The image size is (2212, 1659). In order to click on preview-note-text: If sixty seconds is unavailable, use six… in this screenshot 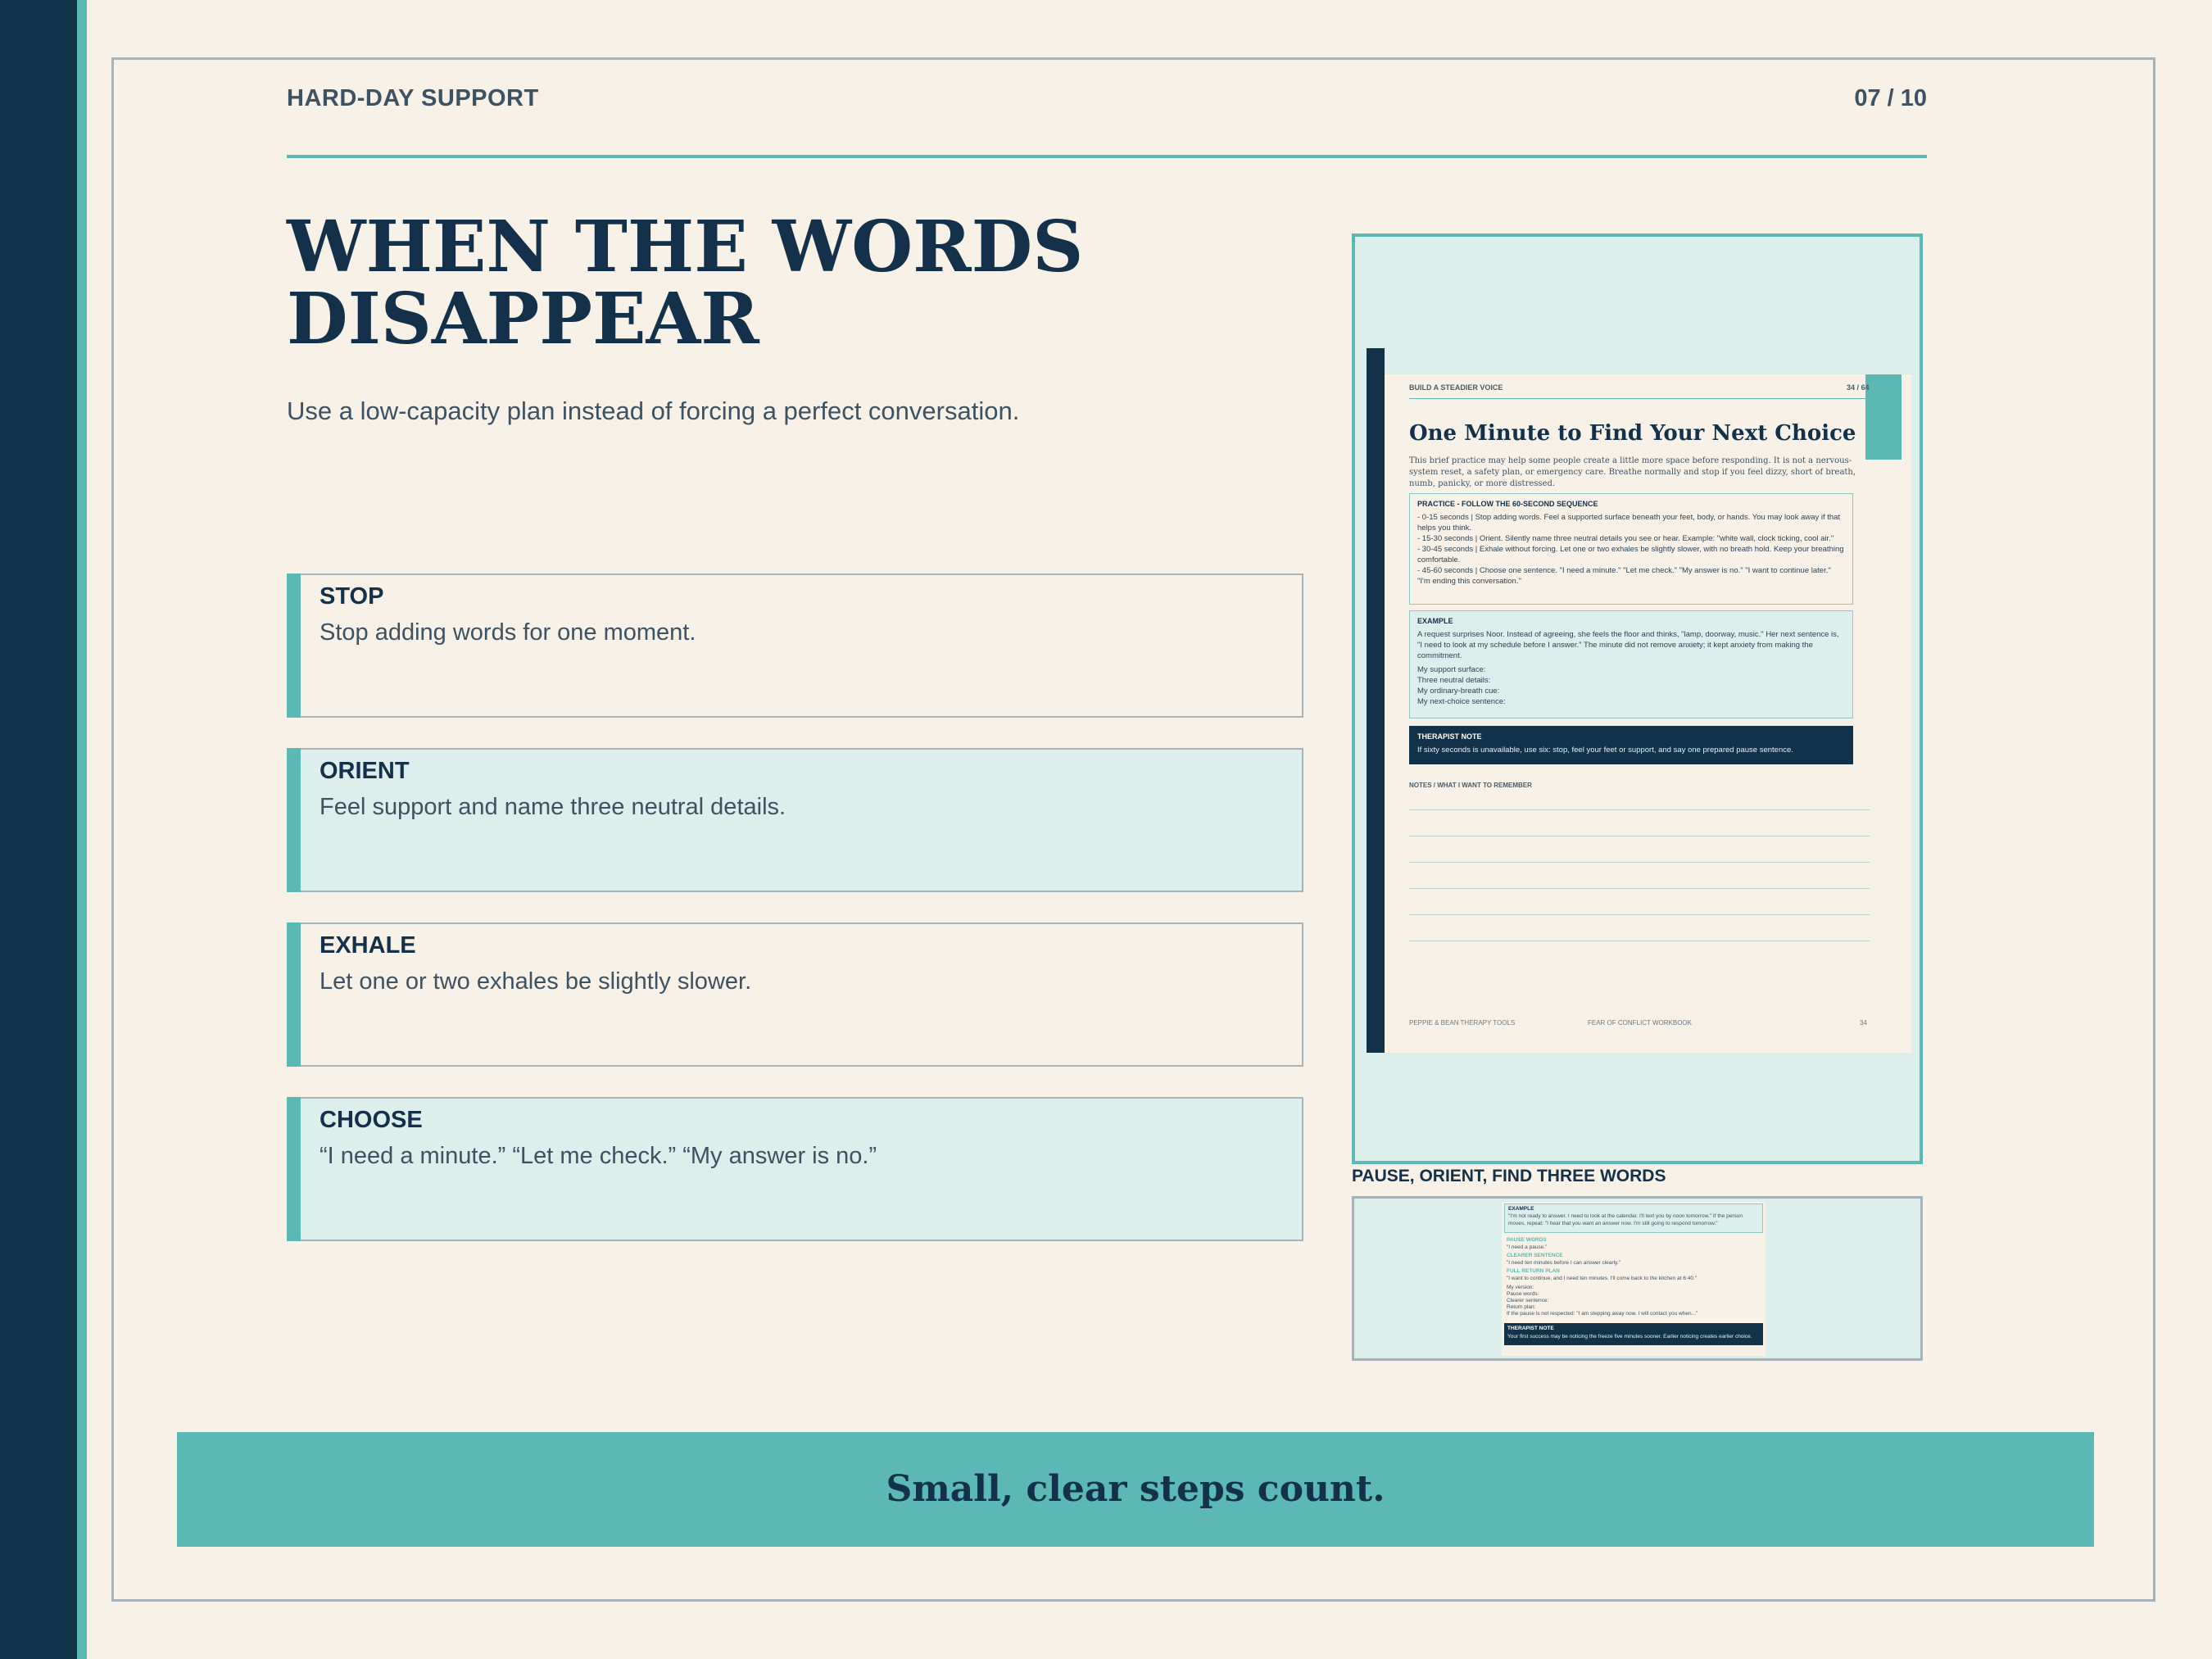, I will do `click(1605, 750)`.